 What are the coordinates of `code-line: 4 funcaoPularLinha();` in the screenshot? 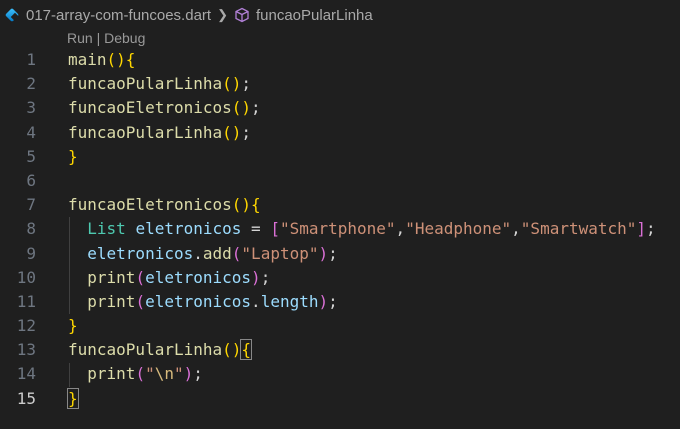 It's located at (340, 133).